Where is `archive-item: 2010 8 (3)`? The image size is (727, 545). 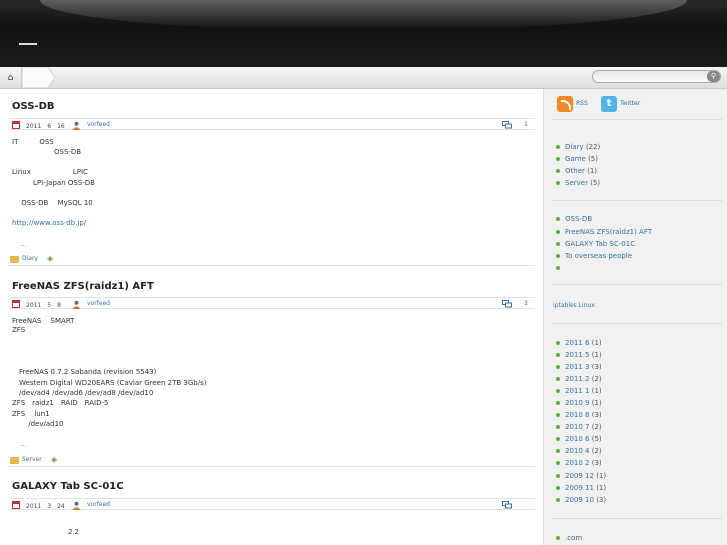
archive-item: 2010 8 (3) is located at coordinates (579, 415).